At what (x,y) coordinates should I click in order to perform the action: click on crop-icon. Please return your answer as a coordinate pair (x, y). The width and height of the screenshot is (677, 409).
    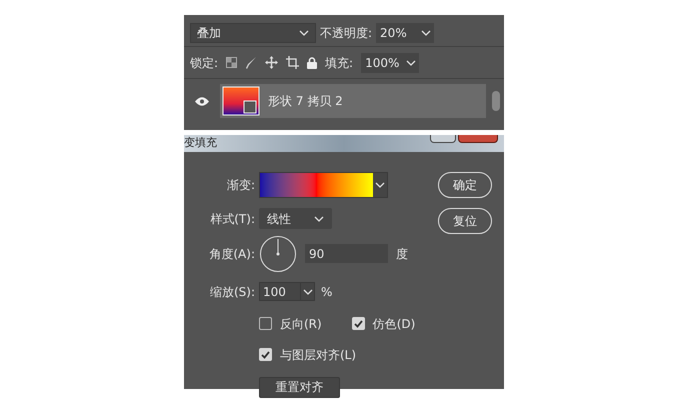
    Looking at the image, I should click on (293, 62).